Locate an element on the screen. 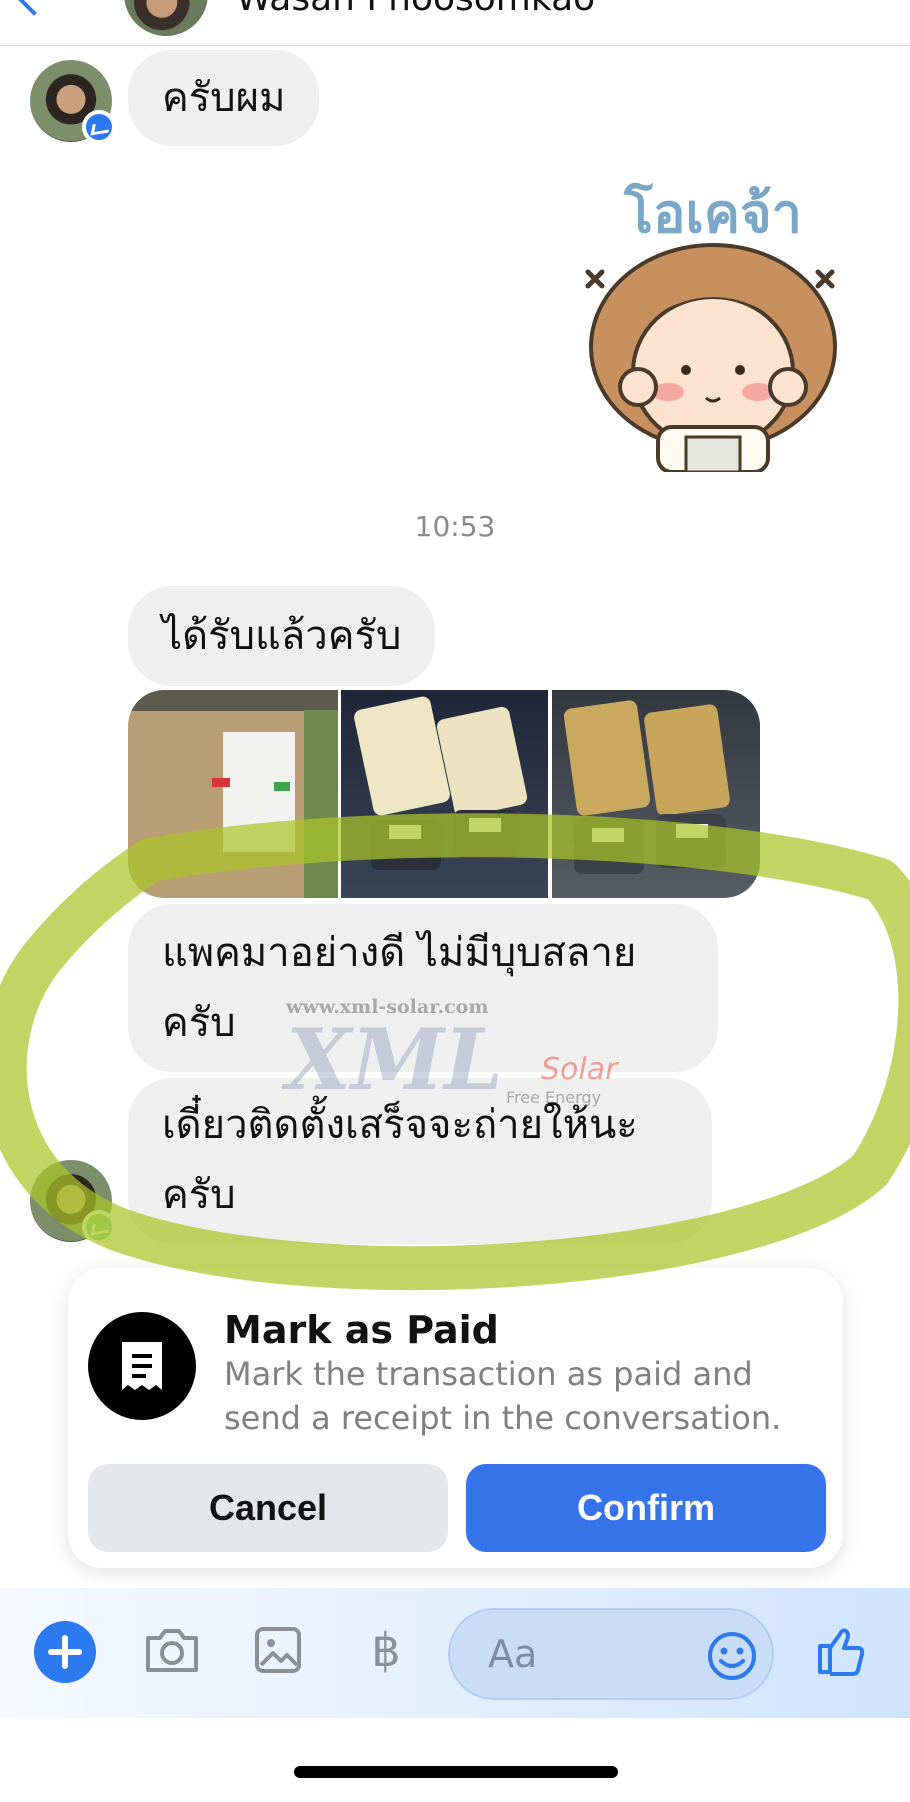 Image resolution: width=910 pixels, height=1802 pixels. emoji-icon is located at coordinates (732, 1656).